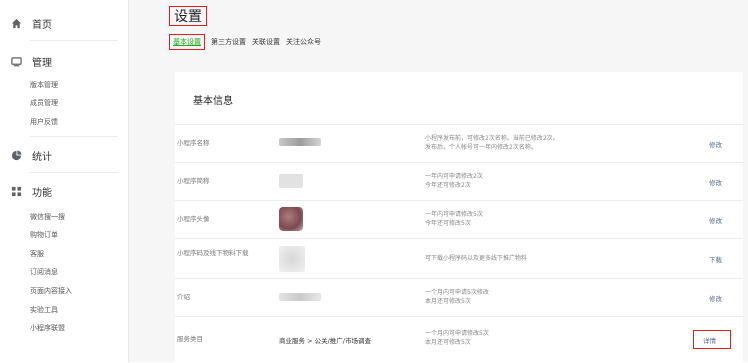 This screenshot has height=363, width=748. Describe the element at coordinates (44, 310) in the screenshot. I see `sidebar-item-experiment: 实验工具` at that location.